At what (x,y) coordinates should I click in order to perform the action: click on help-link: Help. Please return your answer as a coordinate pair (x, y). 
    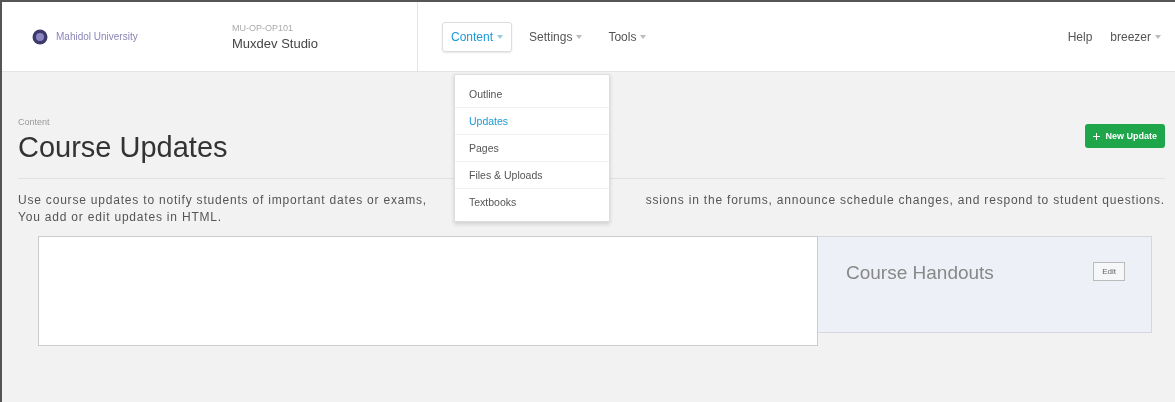
    Looking at the image, I should click on (1080, 36).